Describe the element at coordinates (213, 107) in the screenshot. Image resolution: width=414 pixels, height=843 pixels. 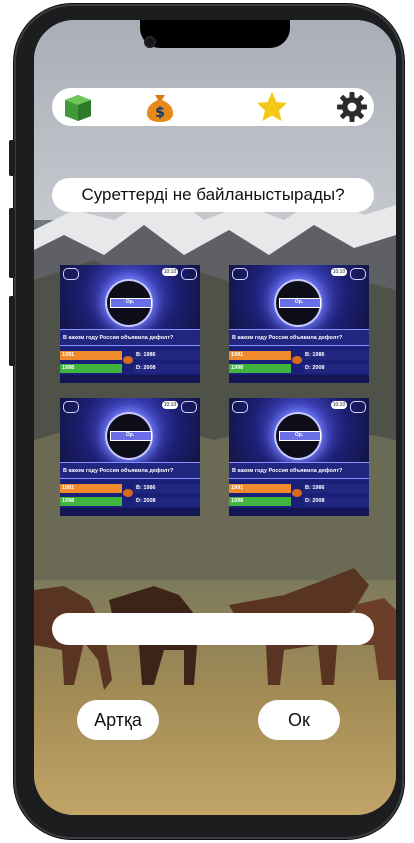
I see `top-toolbar: $` at that location.